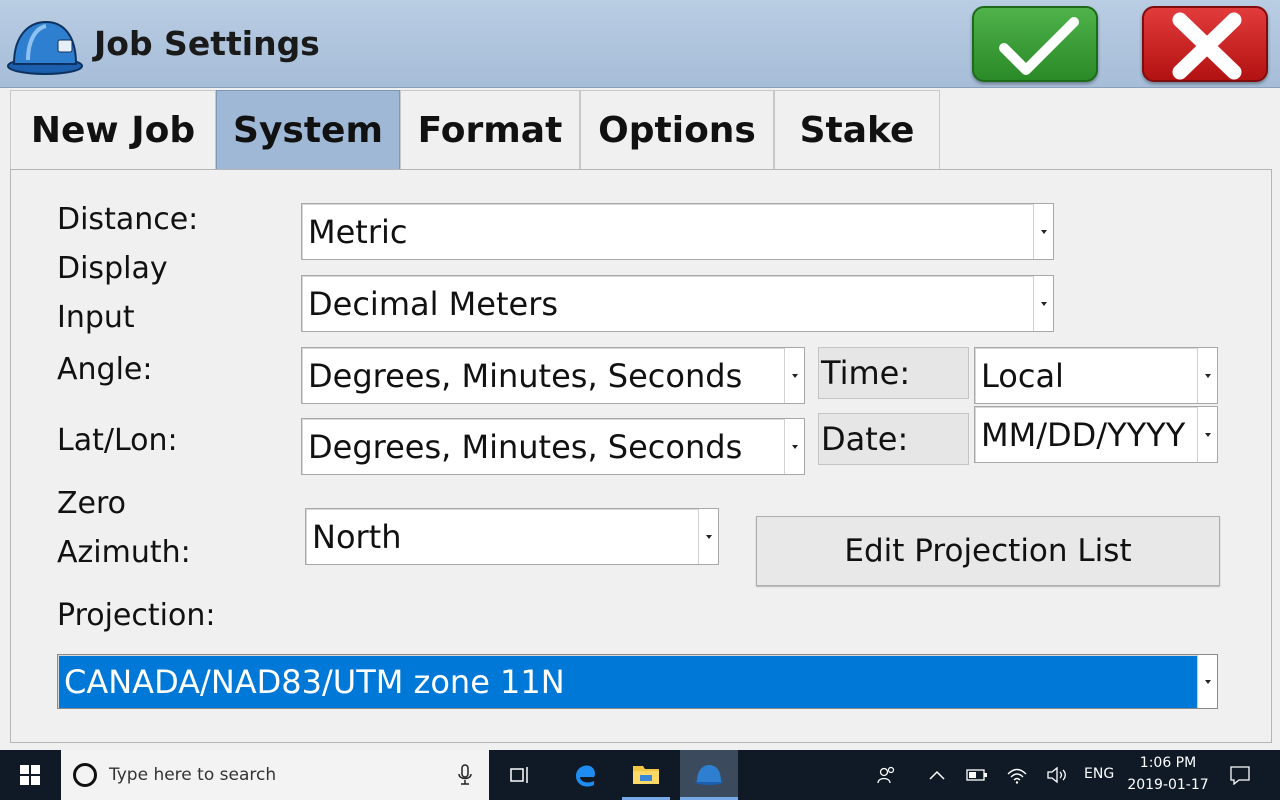 This screenshot has height=800, width=1280. Describe the element at coordinates (124, 552) in the screenshot. I see `azimuth-label: Azimuth:` at that location.